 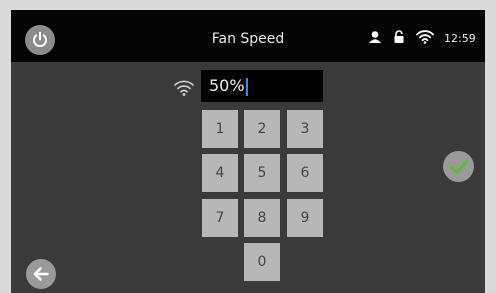 I want to click on key-6: 6, so click(x=305, y=173).